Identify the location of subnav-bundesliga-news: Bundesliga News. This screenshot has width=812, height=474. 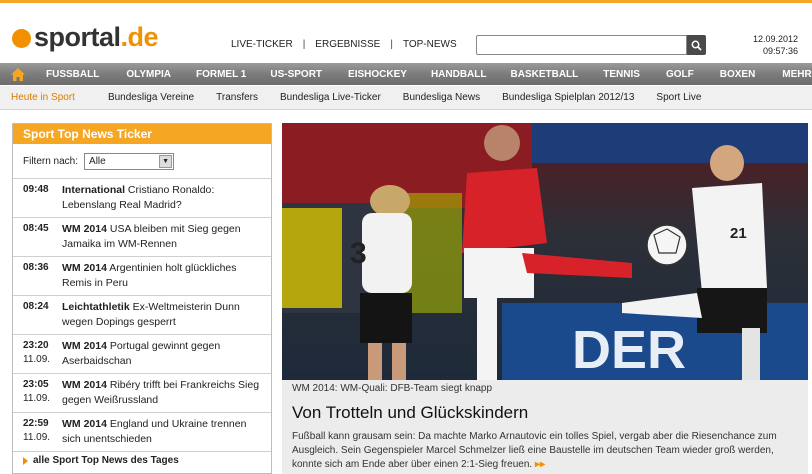
(441, 97).